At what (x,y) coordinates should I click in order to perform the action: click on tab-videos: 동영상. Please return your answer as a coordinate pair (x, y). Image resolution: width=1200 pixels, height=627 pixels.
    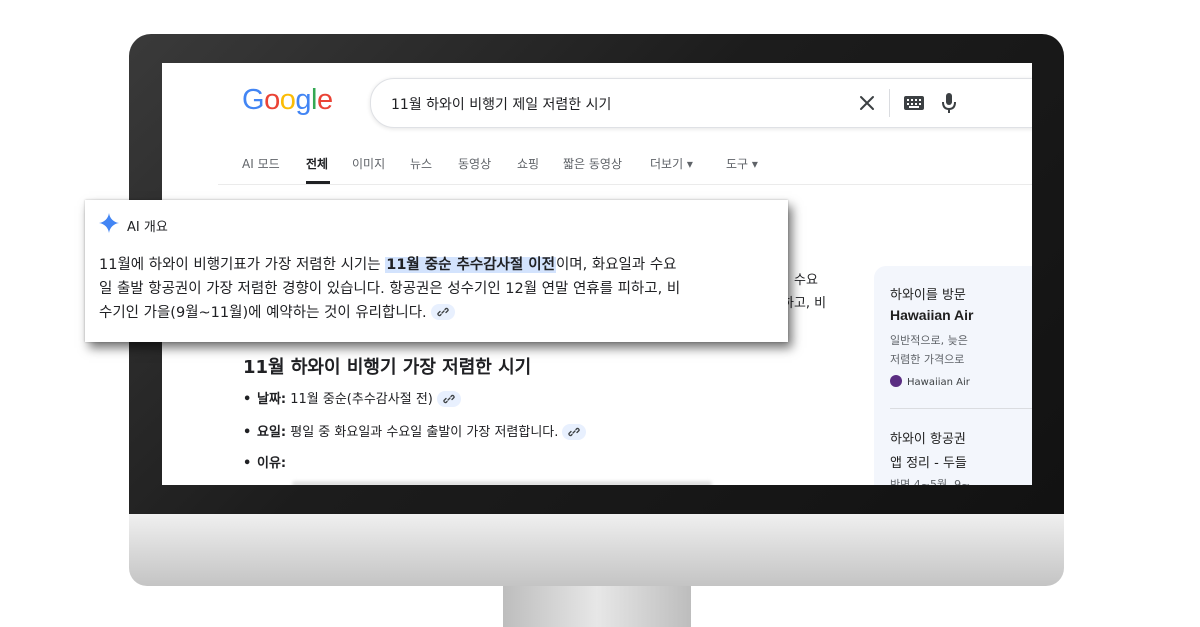
    Looking at the image, I should click on (474, 163).